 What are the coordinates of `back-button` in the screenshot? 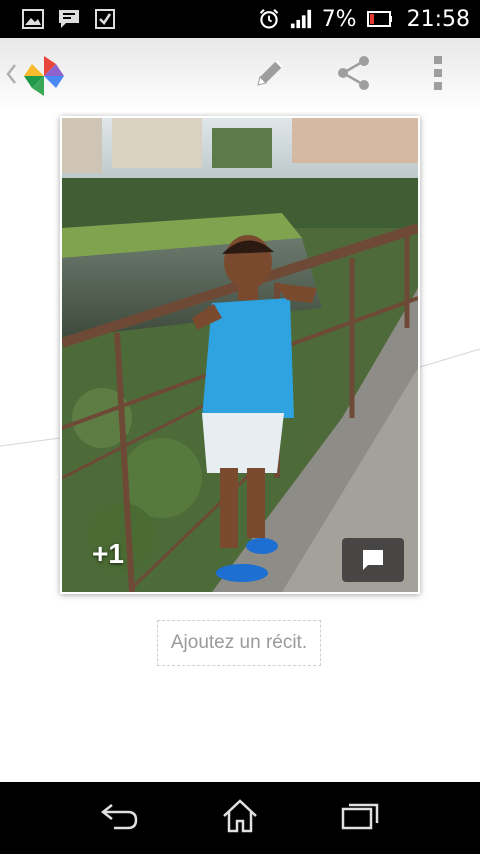 It's located at (120, 818).